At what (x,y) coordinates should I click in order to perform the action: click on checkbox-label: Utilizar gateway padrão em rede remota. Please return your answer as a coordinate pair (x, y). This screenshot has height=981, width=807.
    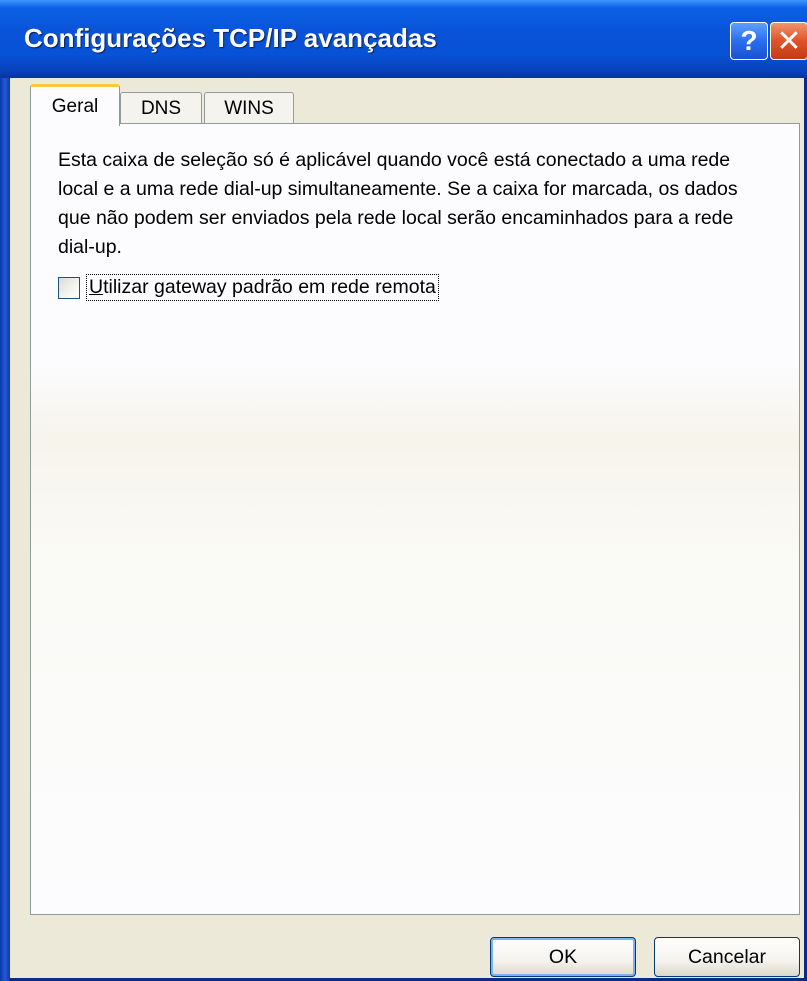
    Looking at the image, I should click on (262, 287).